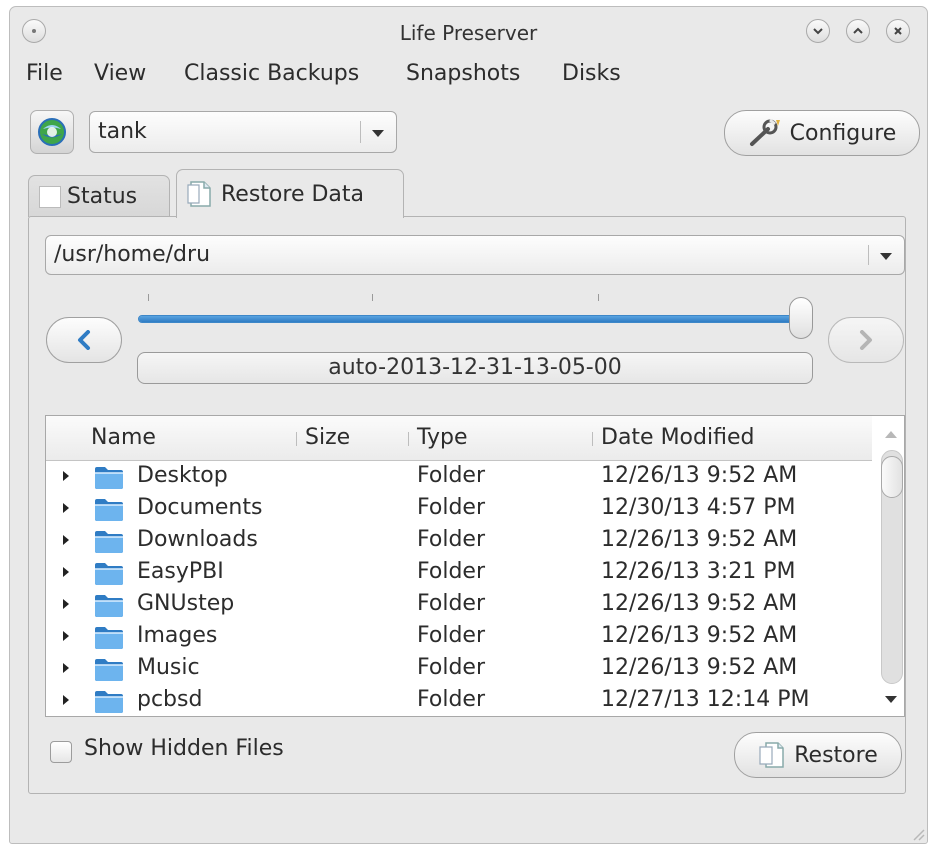 The height and width of the screenshot is (847, 932). What do you see at coordinates (458, 476) in the screenshot?
I see `table-row: Desktop Folder 12/26/13 9:52 AM` at bounding box center [458, 476].